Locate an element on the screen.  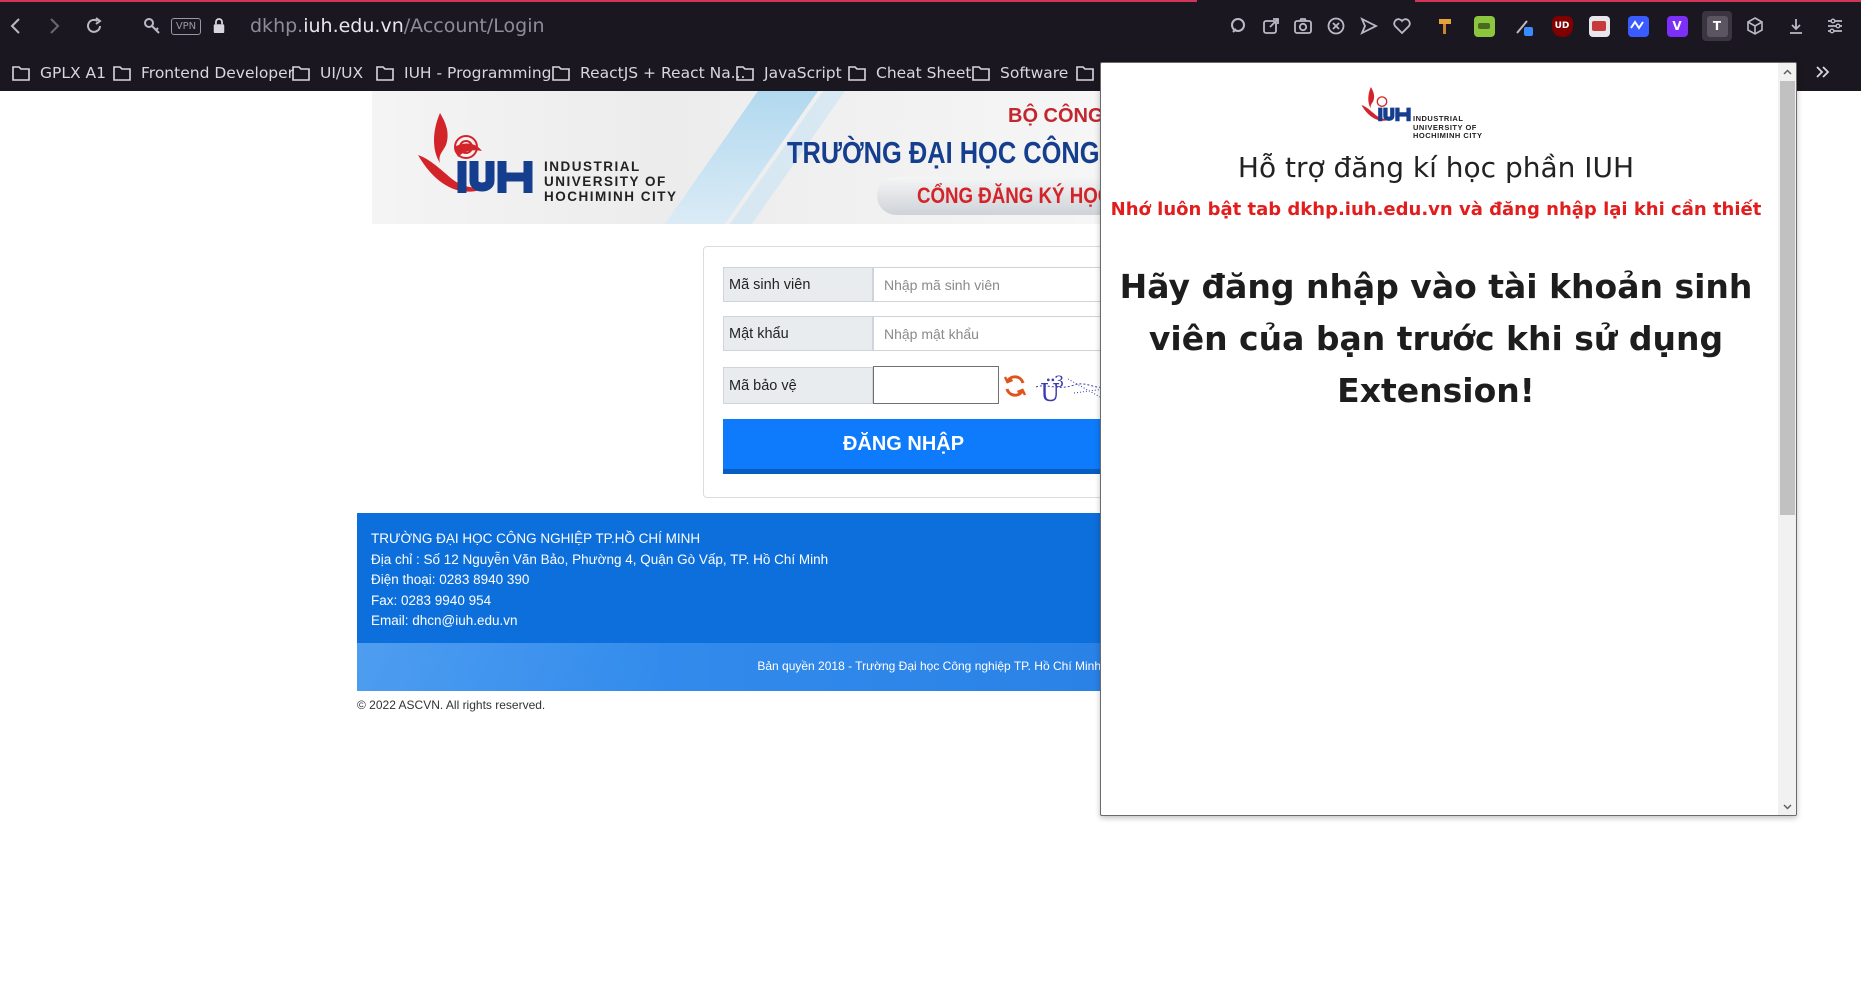
student-id-label: Mã sinh viên is located at coordinates (798, 284).